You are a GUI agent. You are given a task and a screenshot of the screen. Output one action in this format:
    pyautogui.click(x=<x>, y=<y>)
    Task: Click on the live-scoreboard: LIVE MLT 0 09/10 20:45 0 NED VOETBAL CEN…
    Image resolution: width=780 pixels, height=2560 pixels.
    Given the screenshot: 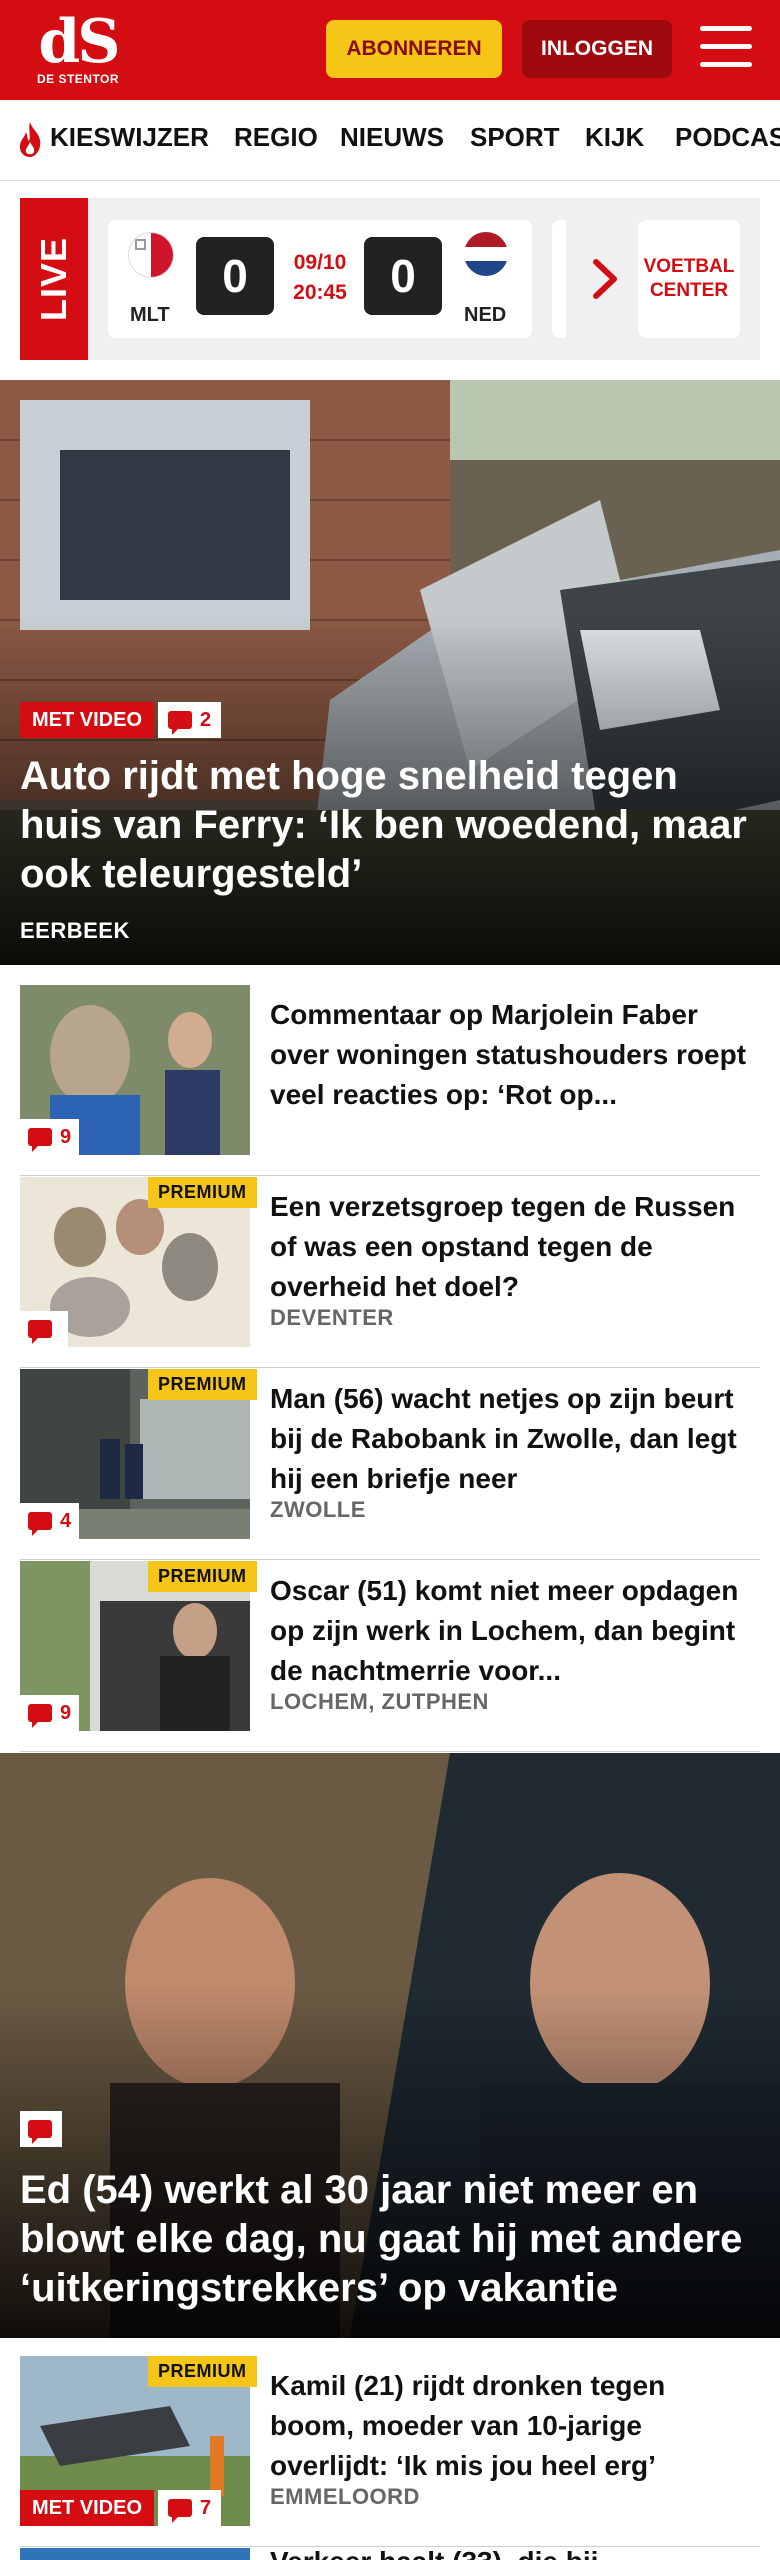 What is the action you would take?
    pyautogui.click(x=390, y=279)
    